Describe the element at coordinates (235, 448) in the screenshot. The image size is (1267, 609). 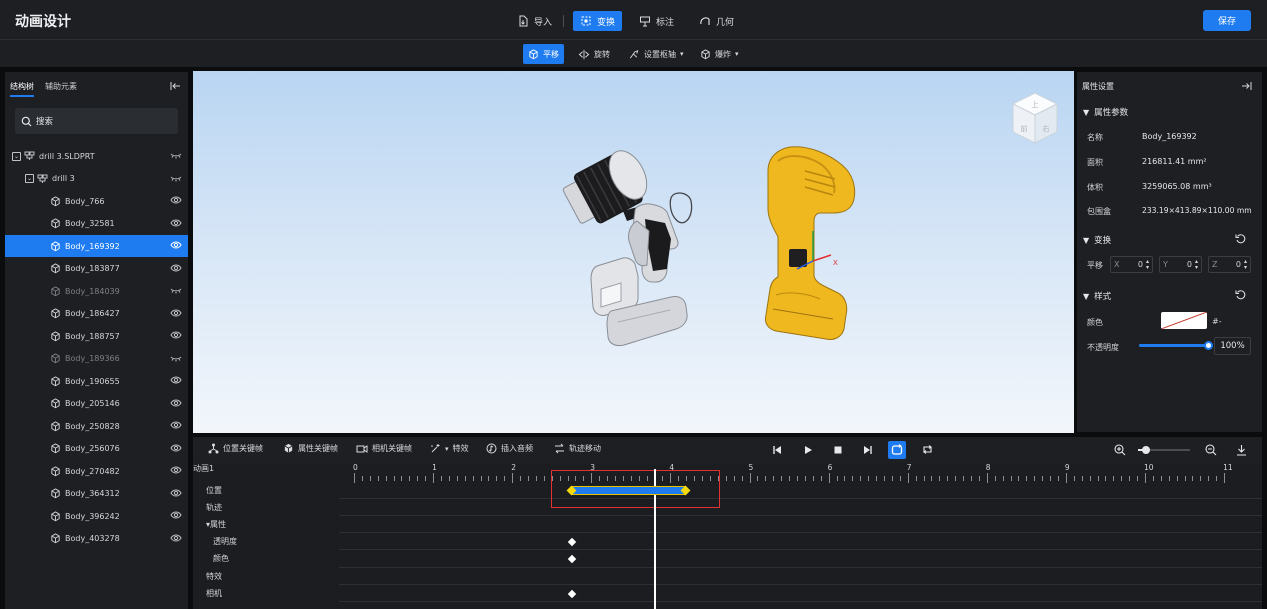
I see `position-keyframe-button: 位置关键帧` at that location.